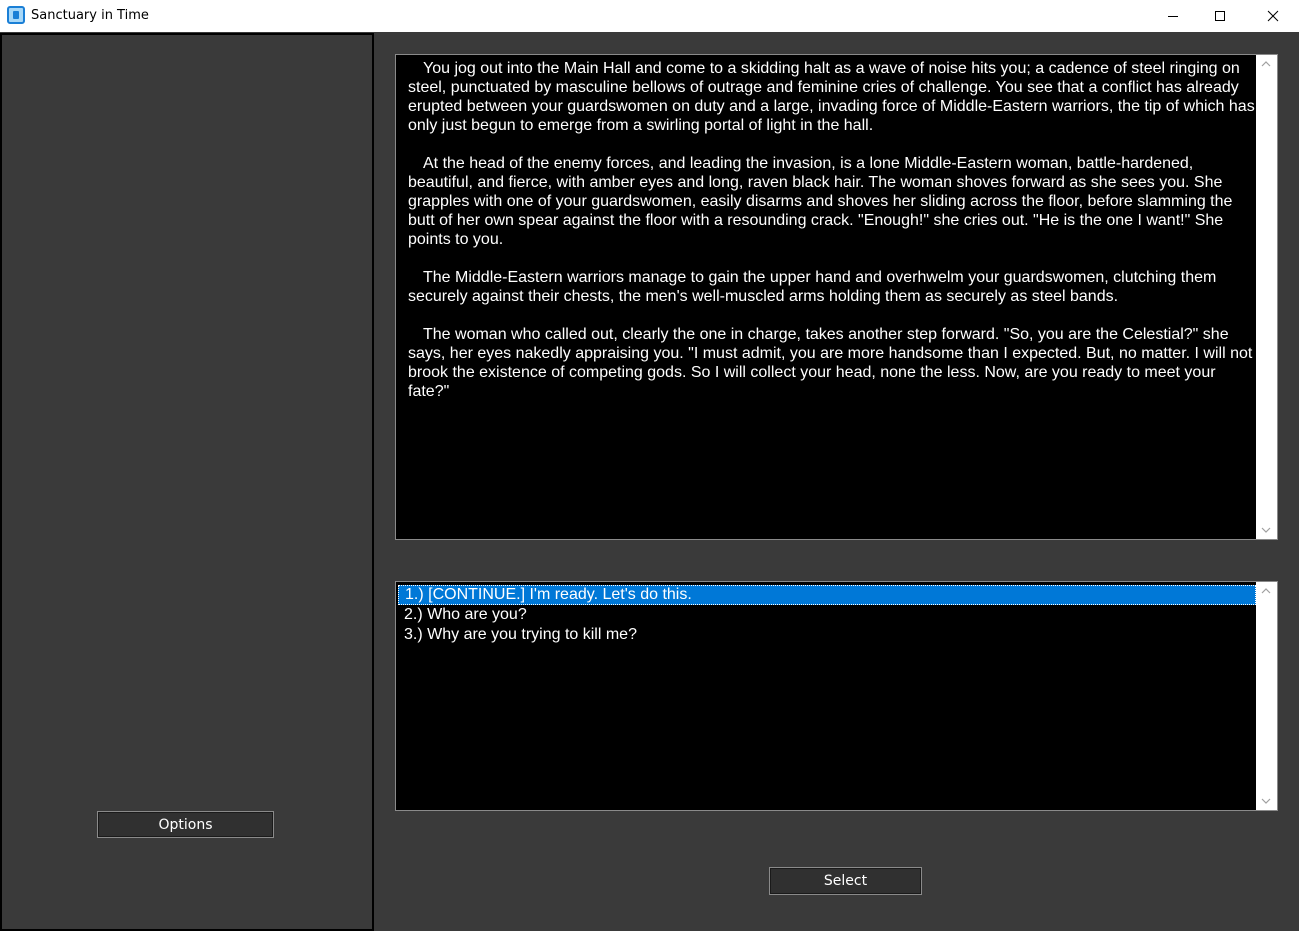 The width and height of the screenshot is (1299, 931). What do you see at coordinates (649, 16) in the screenshot?
I see `title-bar: Sanctuary in Time` at bounding box center [649, 16].